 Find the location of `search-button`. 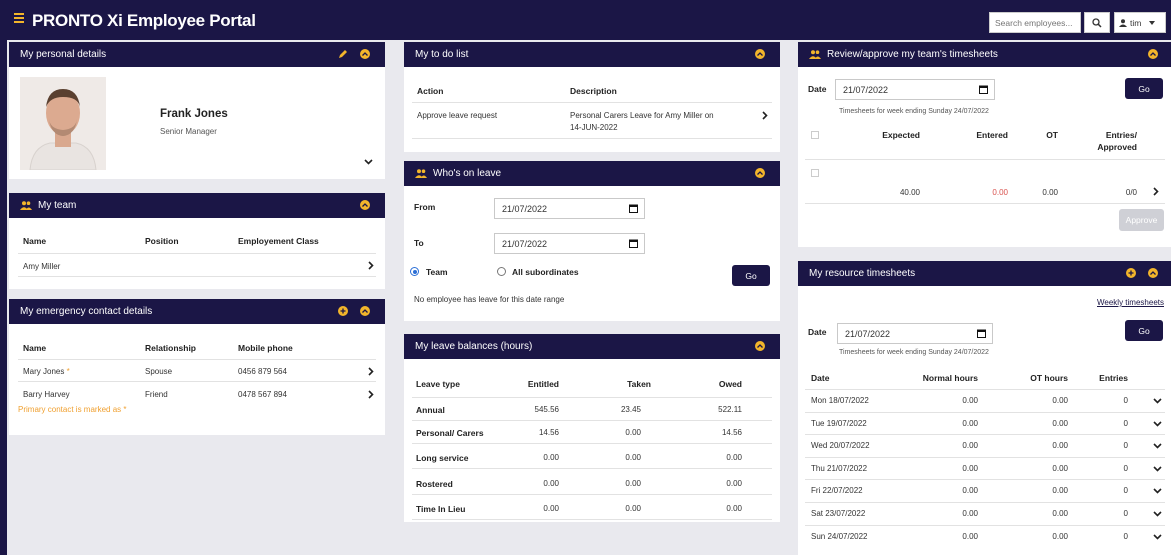

search-button is located at coordinates (1097, 22).